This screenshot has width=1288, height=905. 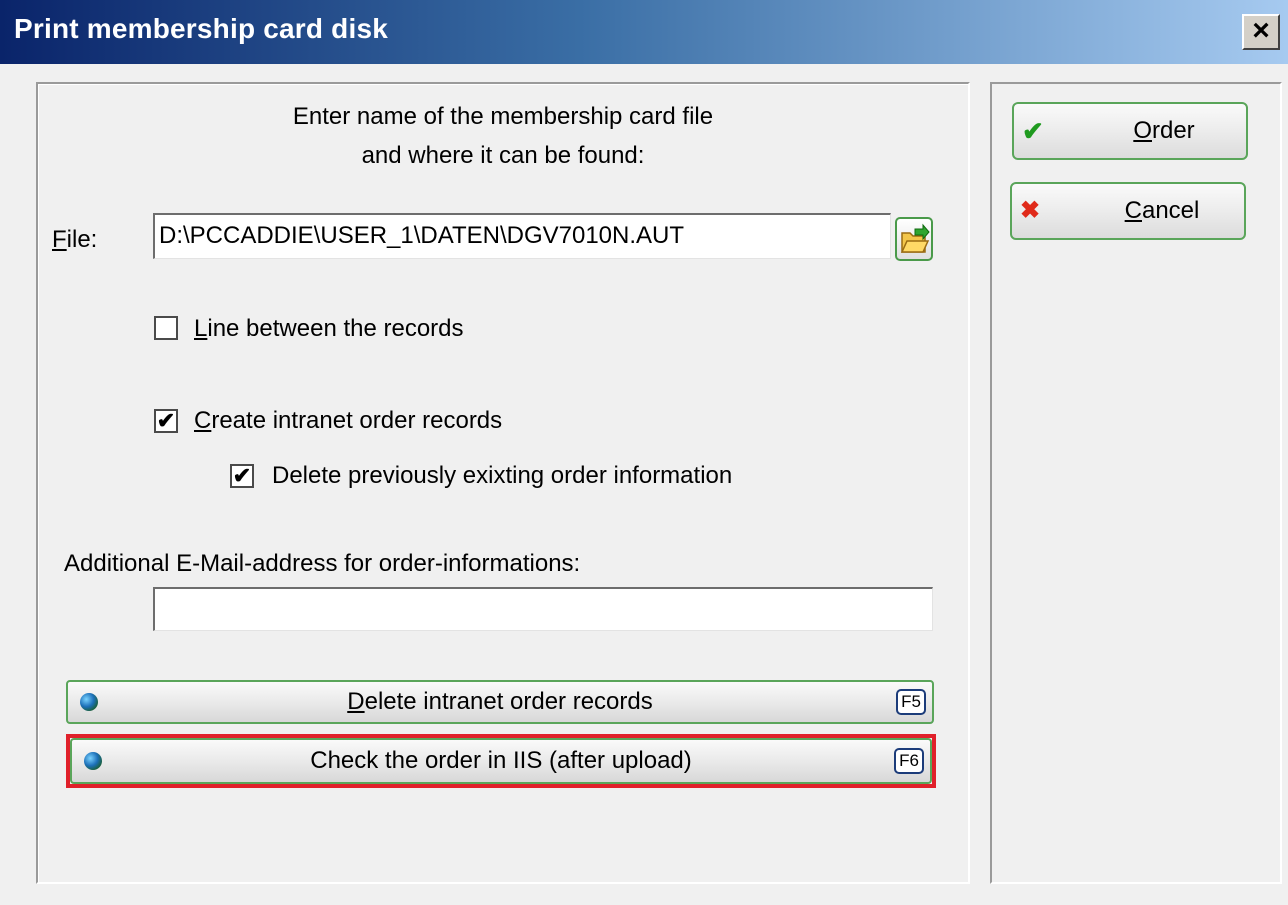 What do you see at coordinates (543, 609) in the screenshot?
I see `email-input` at bounding box center [543, 609].